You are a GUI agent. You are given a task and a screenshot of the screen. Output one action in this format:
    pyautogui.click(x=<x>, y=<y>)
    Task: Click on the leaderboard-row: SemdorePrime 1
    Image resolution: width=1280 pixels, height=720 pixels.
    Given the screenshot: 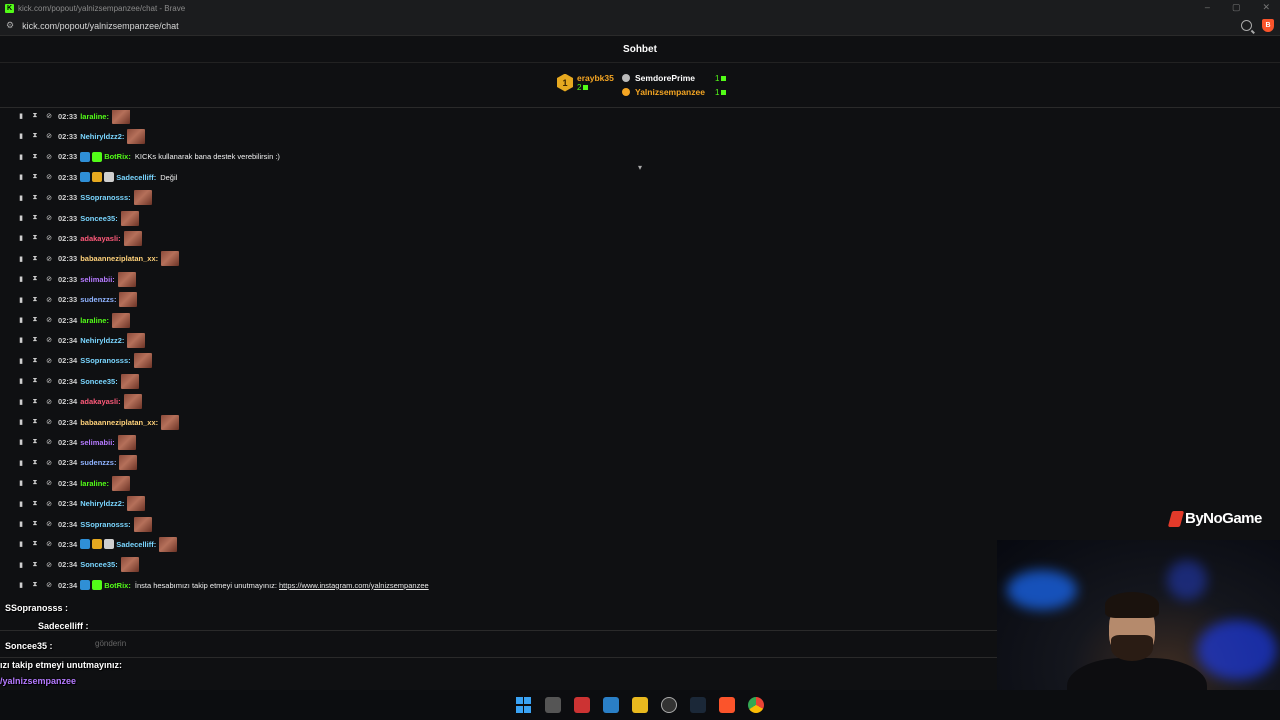 What is the action you would take?
    pyautogui.click(x=674, y=78)
    